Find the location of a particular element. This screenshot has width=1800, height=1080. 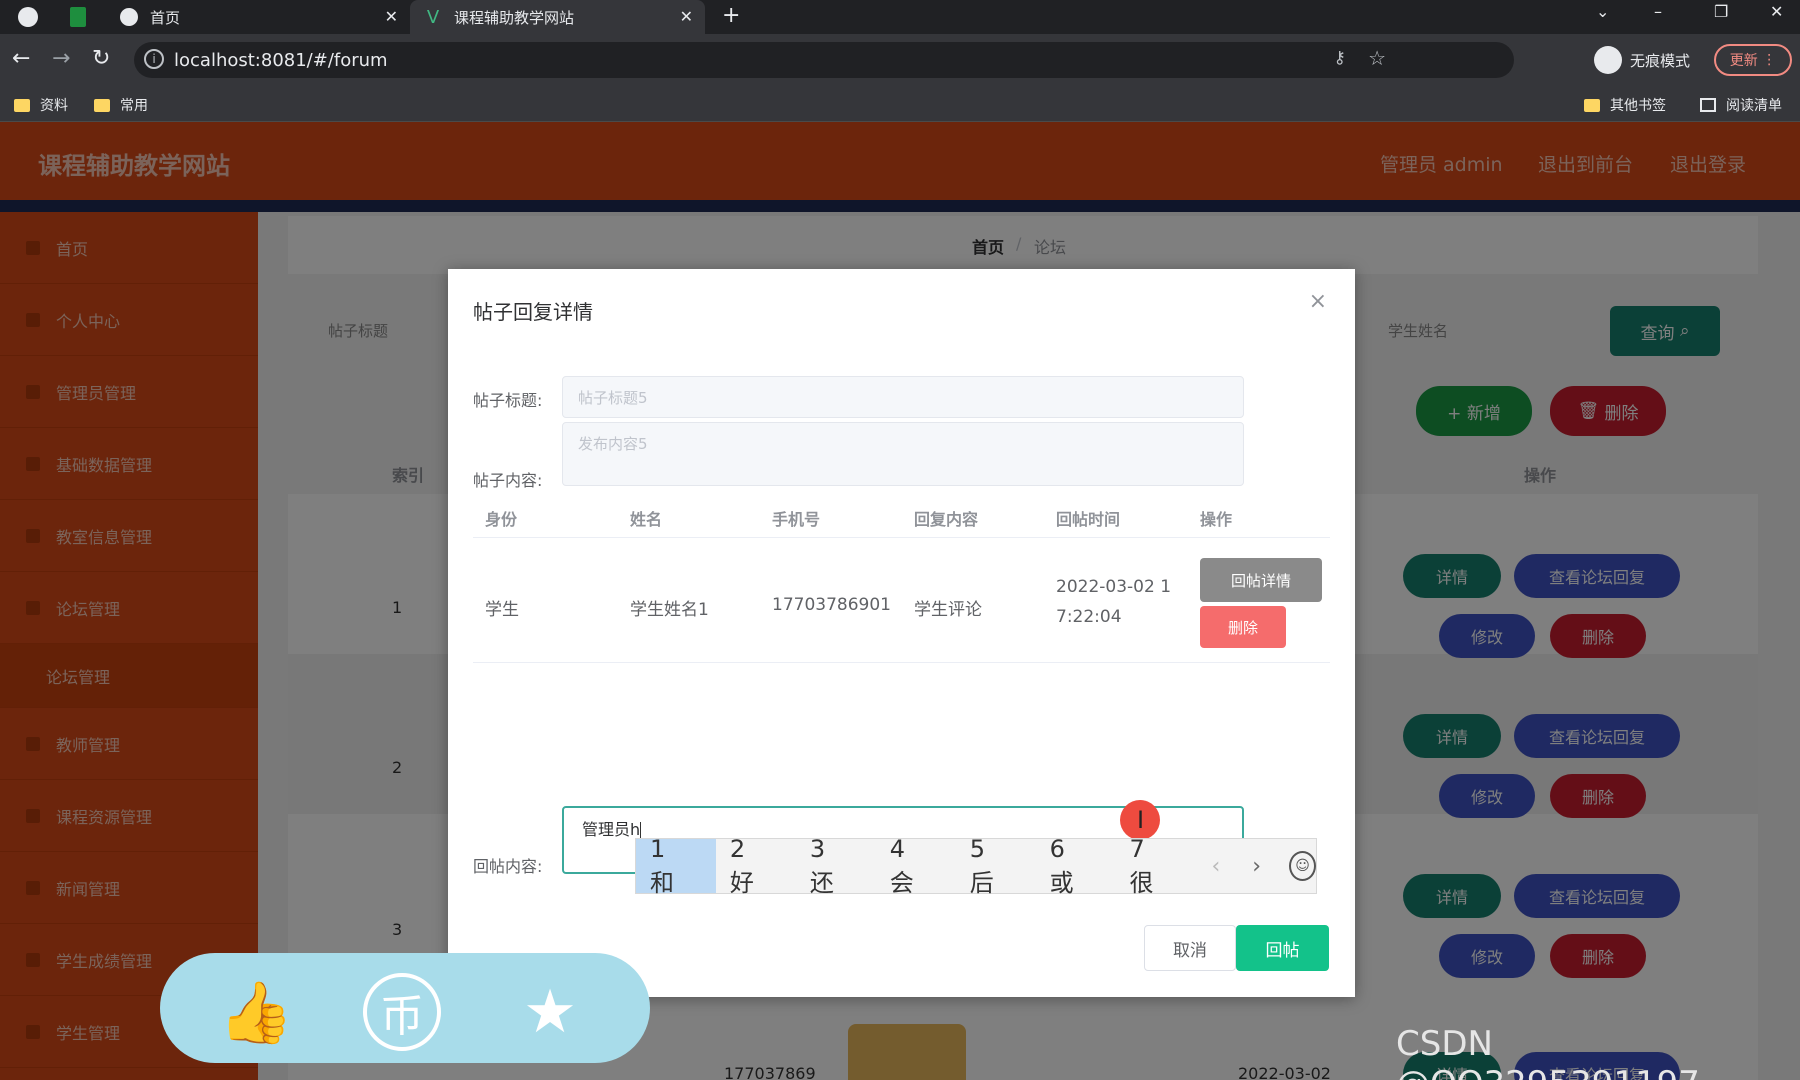

reply-input-text: 管理员h is located at coordinates (611, 829).